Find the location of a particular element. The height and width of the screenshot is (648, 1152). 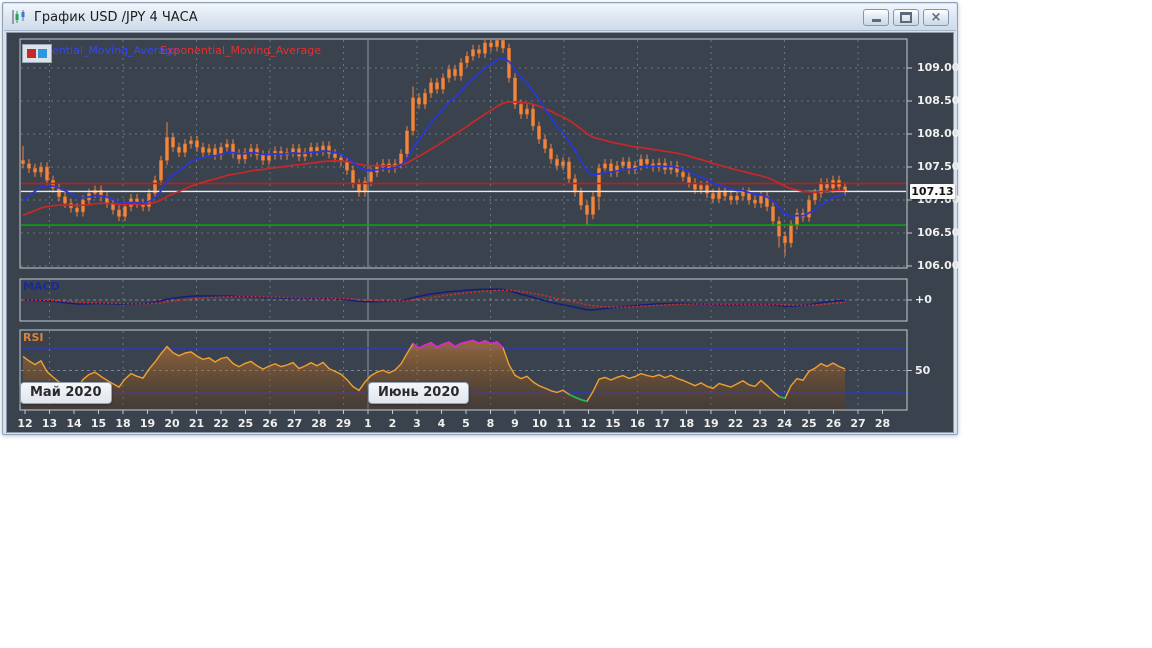

restore-icon is located at coordinates (906, 17).